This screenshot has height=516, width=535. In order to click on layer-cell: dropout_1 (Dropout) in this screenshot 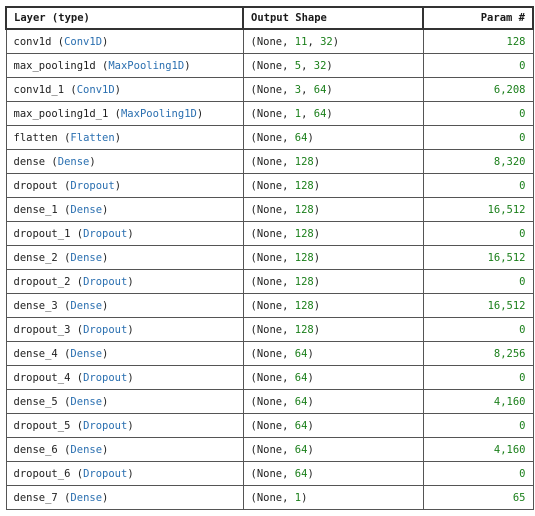, I will do `click(124, 233)`.